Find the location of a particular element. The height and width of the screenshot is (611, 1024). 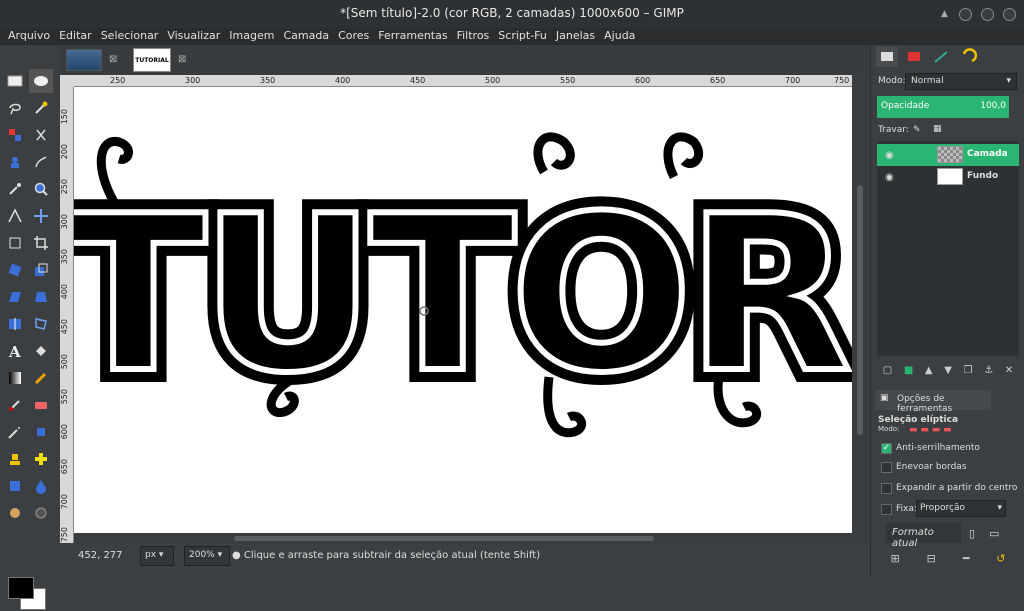

bucket-fill-icon is located at coordinates (41, 351).